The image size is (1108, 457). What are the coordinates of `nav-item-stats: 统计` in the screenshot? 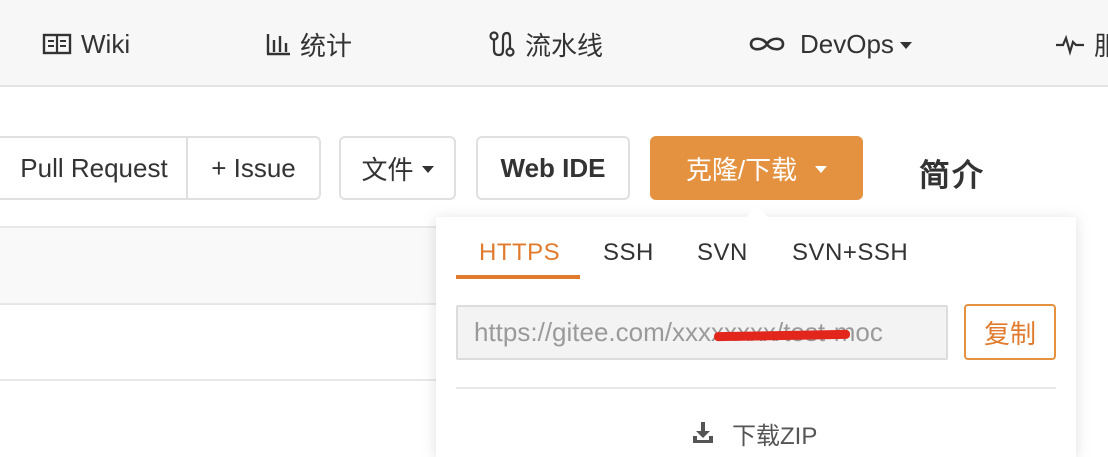 It's located at (308, 44).